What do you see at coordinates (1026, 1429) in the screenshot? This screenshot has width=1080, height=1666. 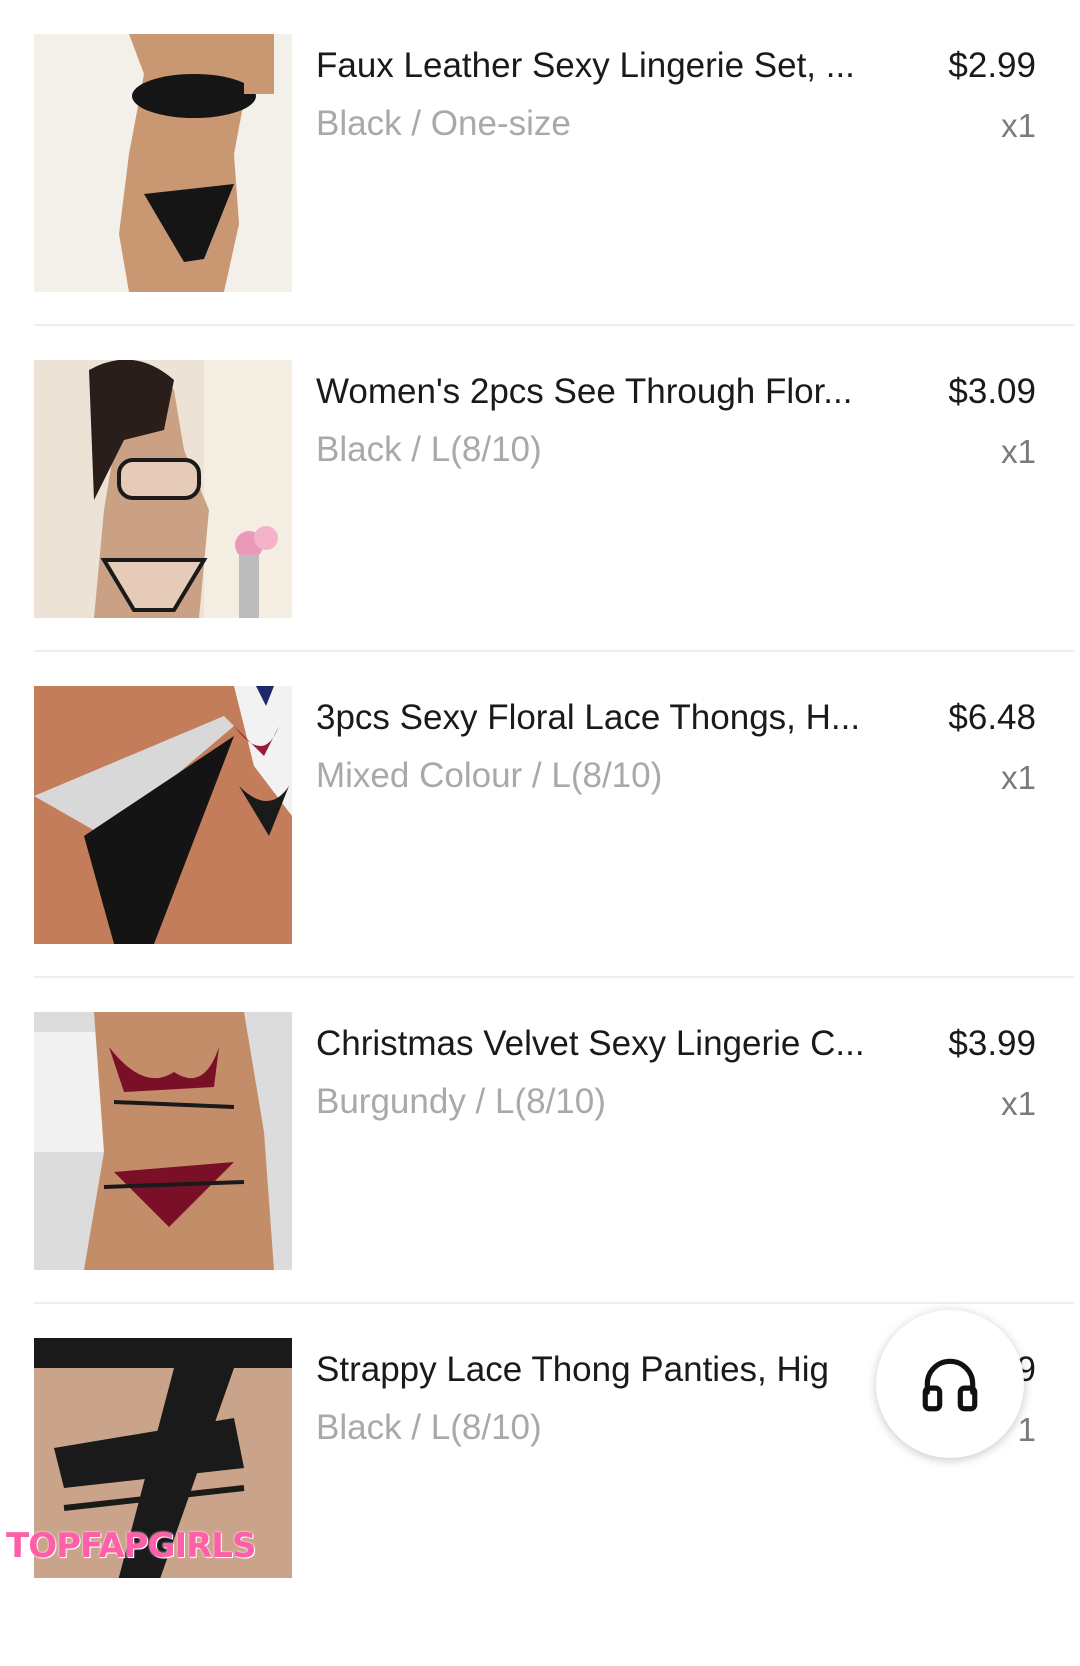 I see `product-quantity: 1` at bounding box center [1026, 1429].